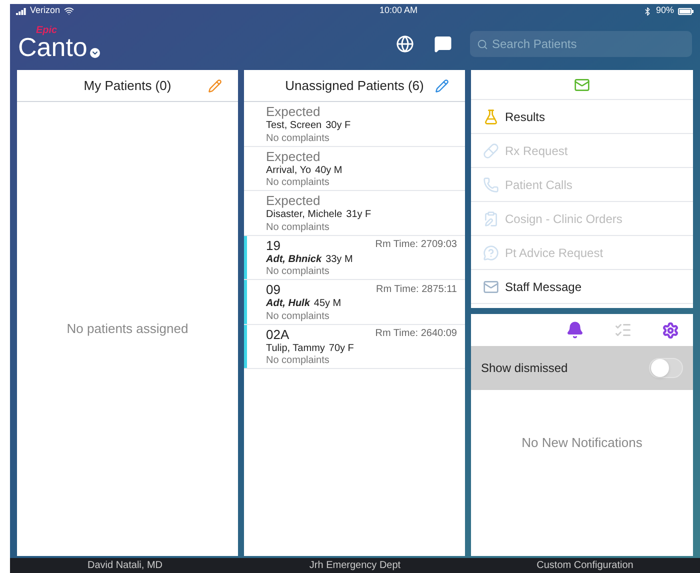 The image size is (700, 573). Describe the element at coordinates (354, 85) in the screenshot. I see `panel-title: Unassigned Patients (6)` at that location.